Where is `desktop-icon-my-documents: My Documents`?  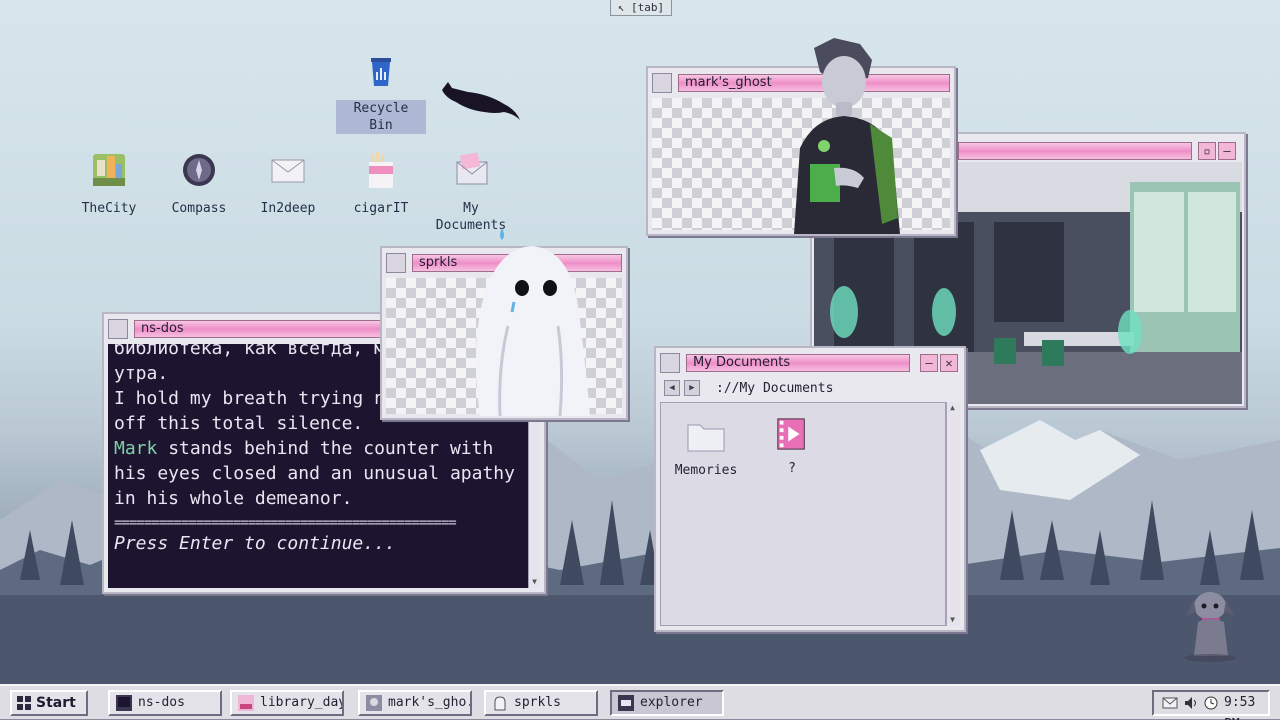 desktop-icon-my-documents: My Documents is located at coordinates (471, 192).